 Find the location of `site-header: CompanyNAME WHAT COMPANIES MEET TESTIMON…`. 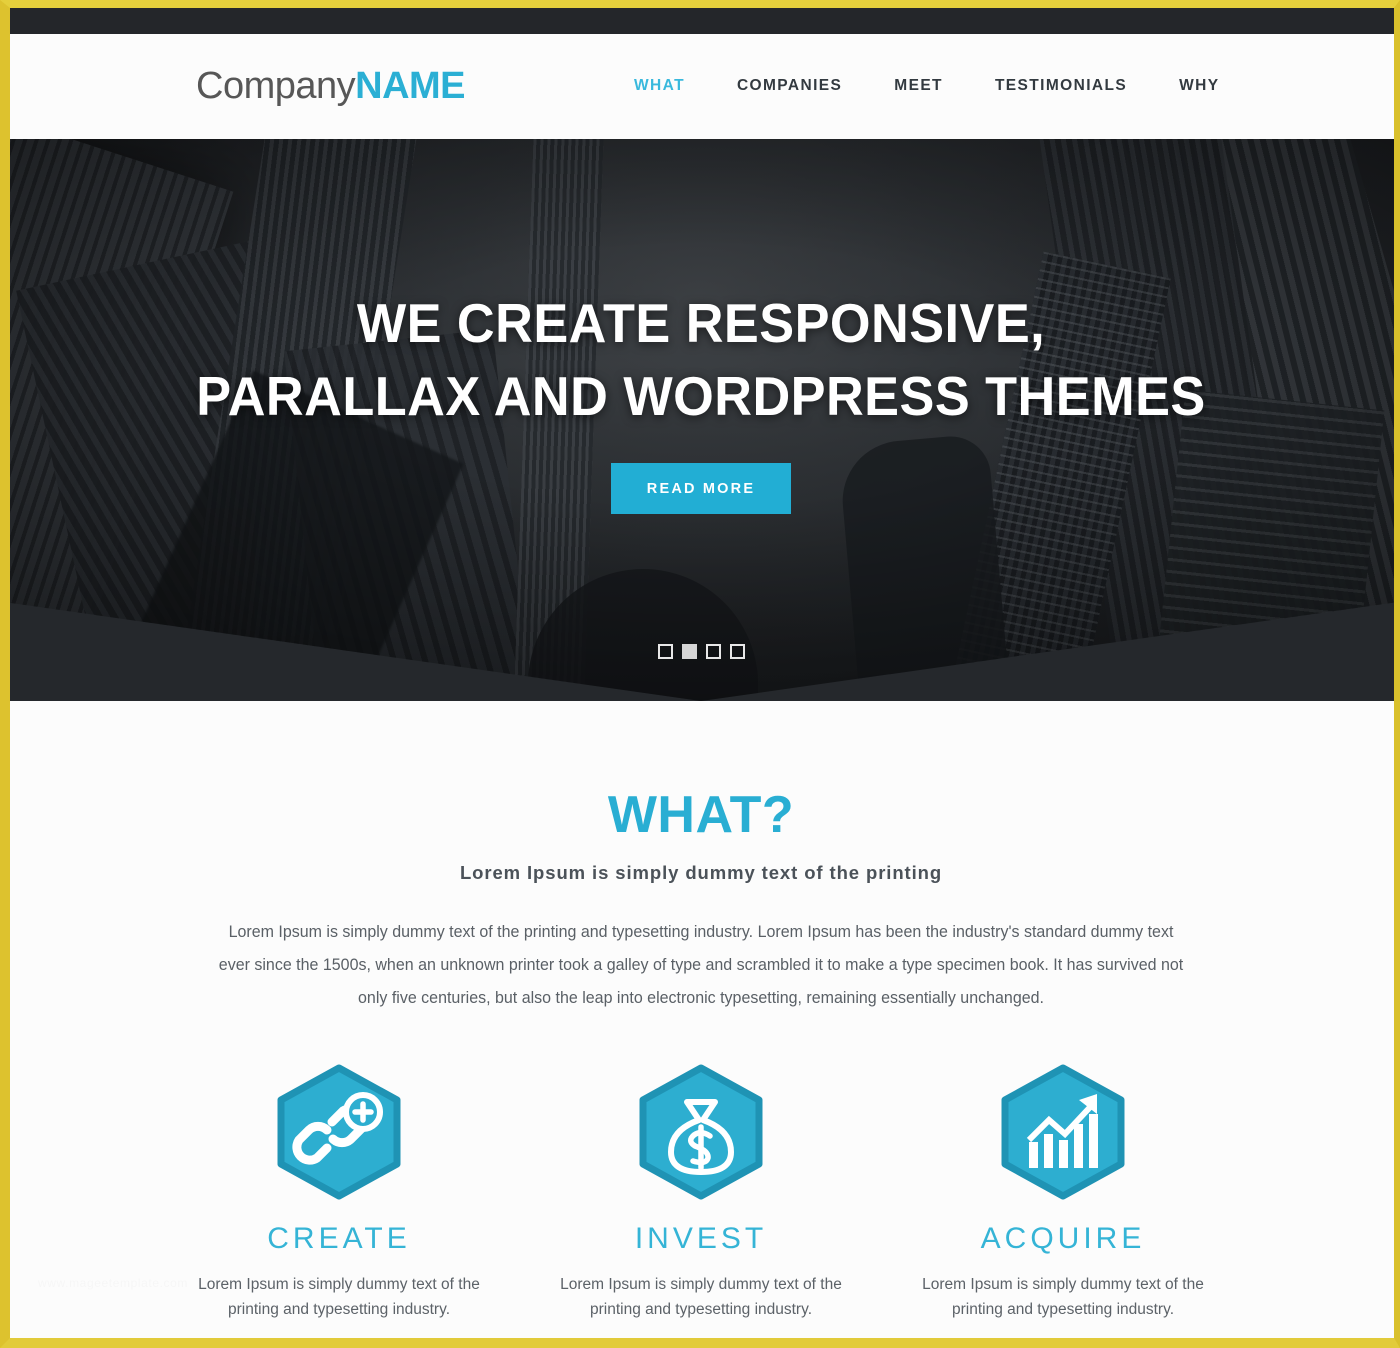

site-header: CompanyNAME WHAT COMPANIES MEET TESTIMON… is located at coordinates (701, 86).